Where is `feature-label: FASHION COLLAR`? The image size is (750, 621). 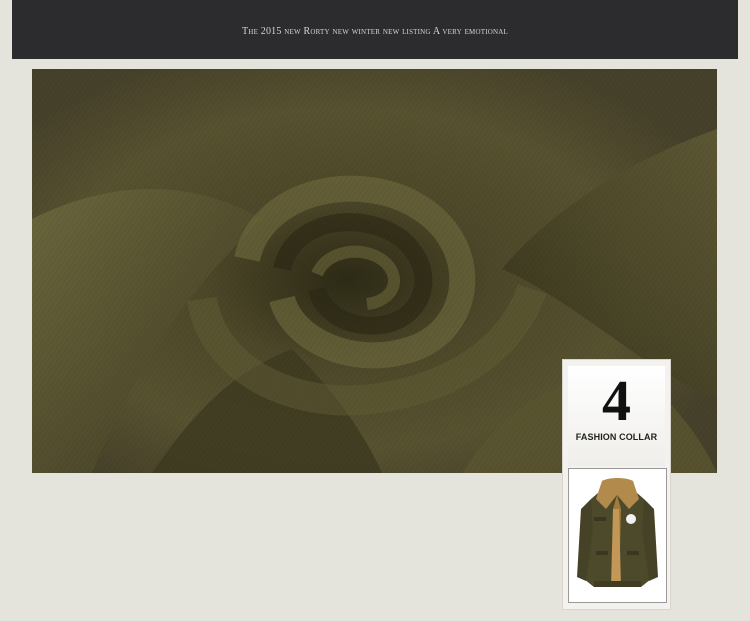
feature-label: FASHION COLLAR is located at coordinates (616, 437).